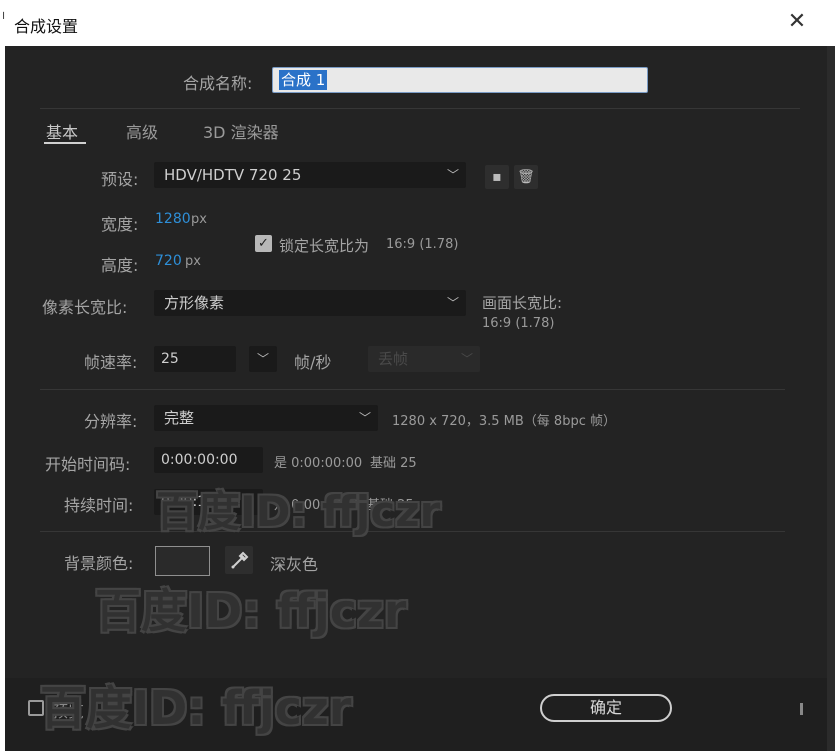 The image size is (835, 751). I want to click on save-preset-icon: ▪, so click(497, 177).